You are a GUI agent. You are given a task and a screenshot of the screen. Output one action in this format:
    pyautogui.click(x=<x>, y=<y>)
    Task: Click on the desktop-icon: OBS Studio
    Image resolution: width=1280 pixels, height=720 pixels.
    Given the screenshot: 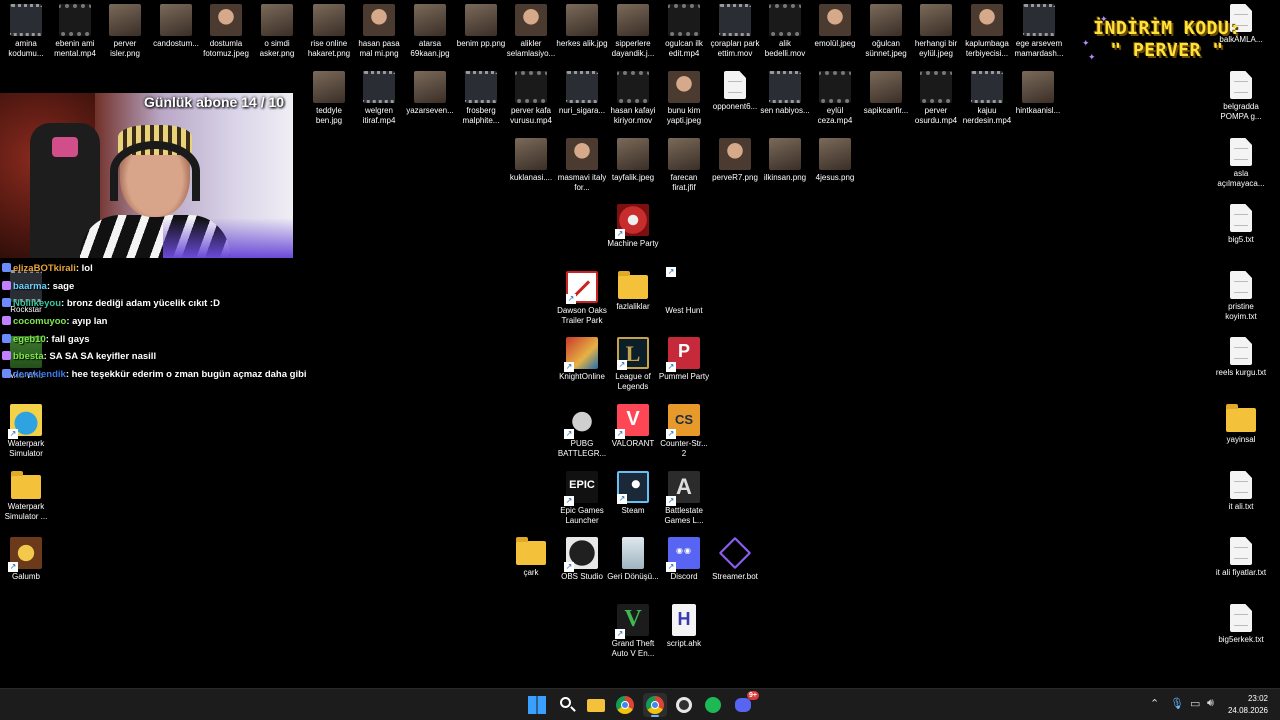 What is the action you would take?
    pyautogui.click(x=582, y=559)
    